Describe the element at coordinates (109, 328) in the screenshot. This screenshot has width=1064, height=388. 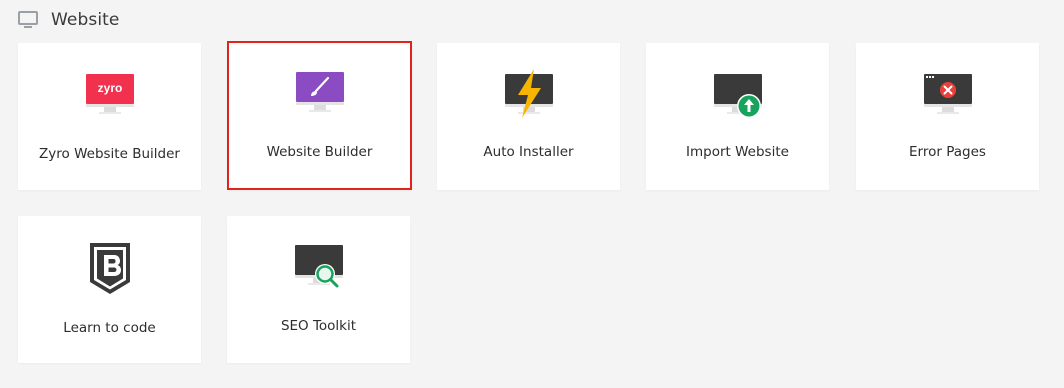
I see `tile-label: Learn to code` at that location.